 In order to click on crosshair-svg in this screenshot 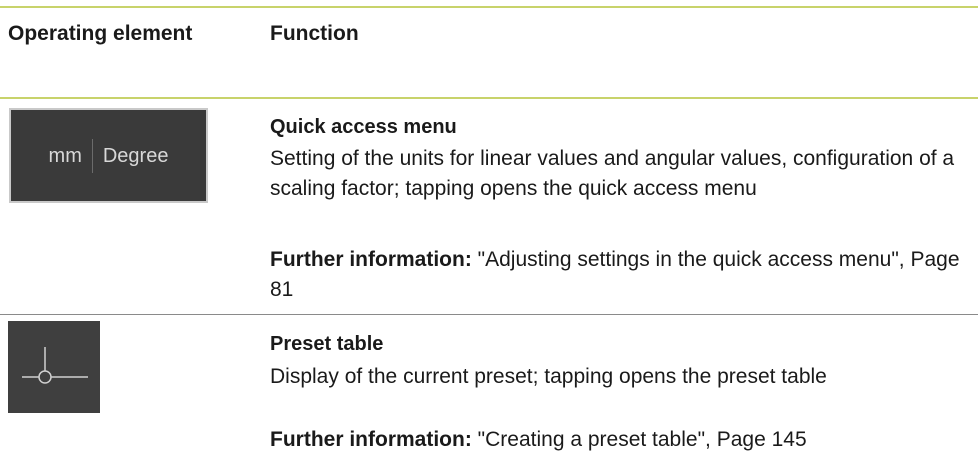, I will do `click(55, 365)`.